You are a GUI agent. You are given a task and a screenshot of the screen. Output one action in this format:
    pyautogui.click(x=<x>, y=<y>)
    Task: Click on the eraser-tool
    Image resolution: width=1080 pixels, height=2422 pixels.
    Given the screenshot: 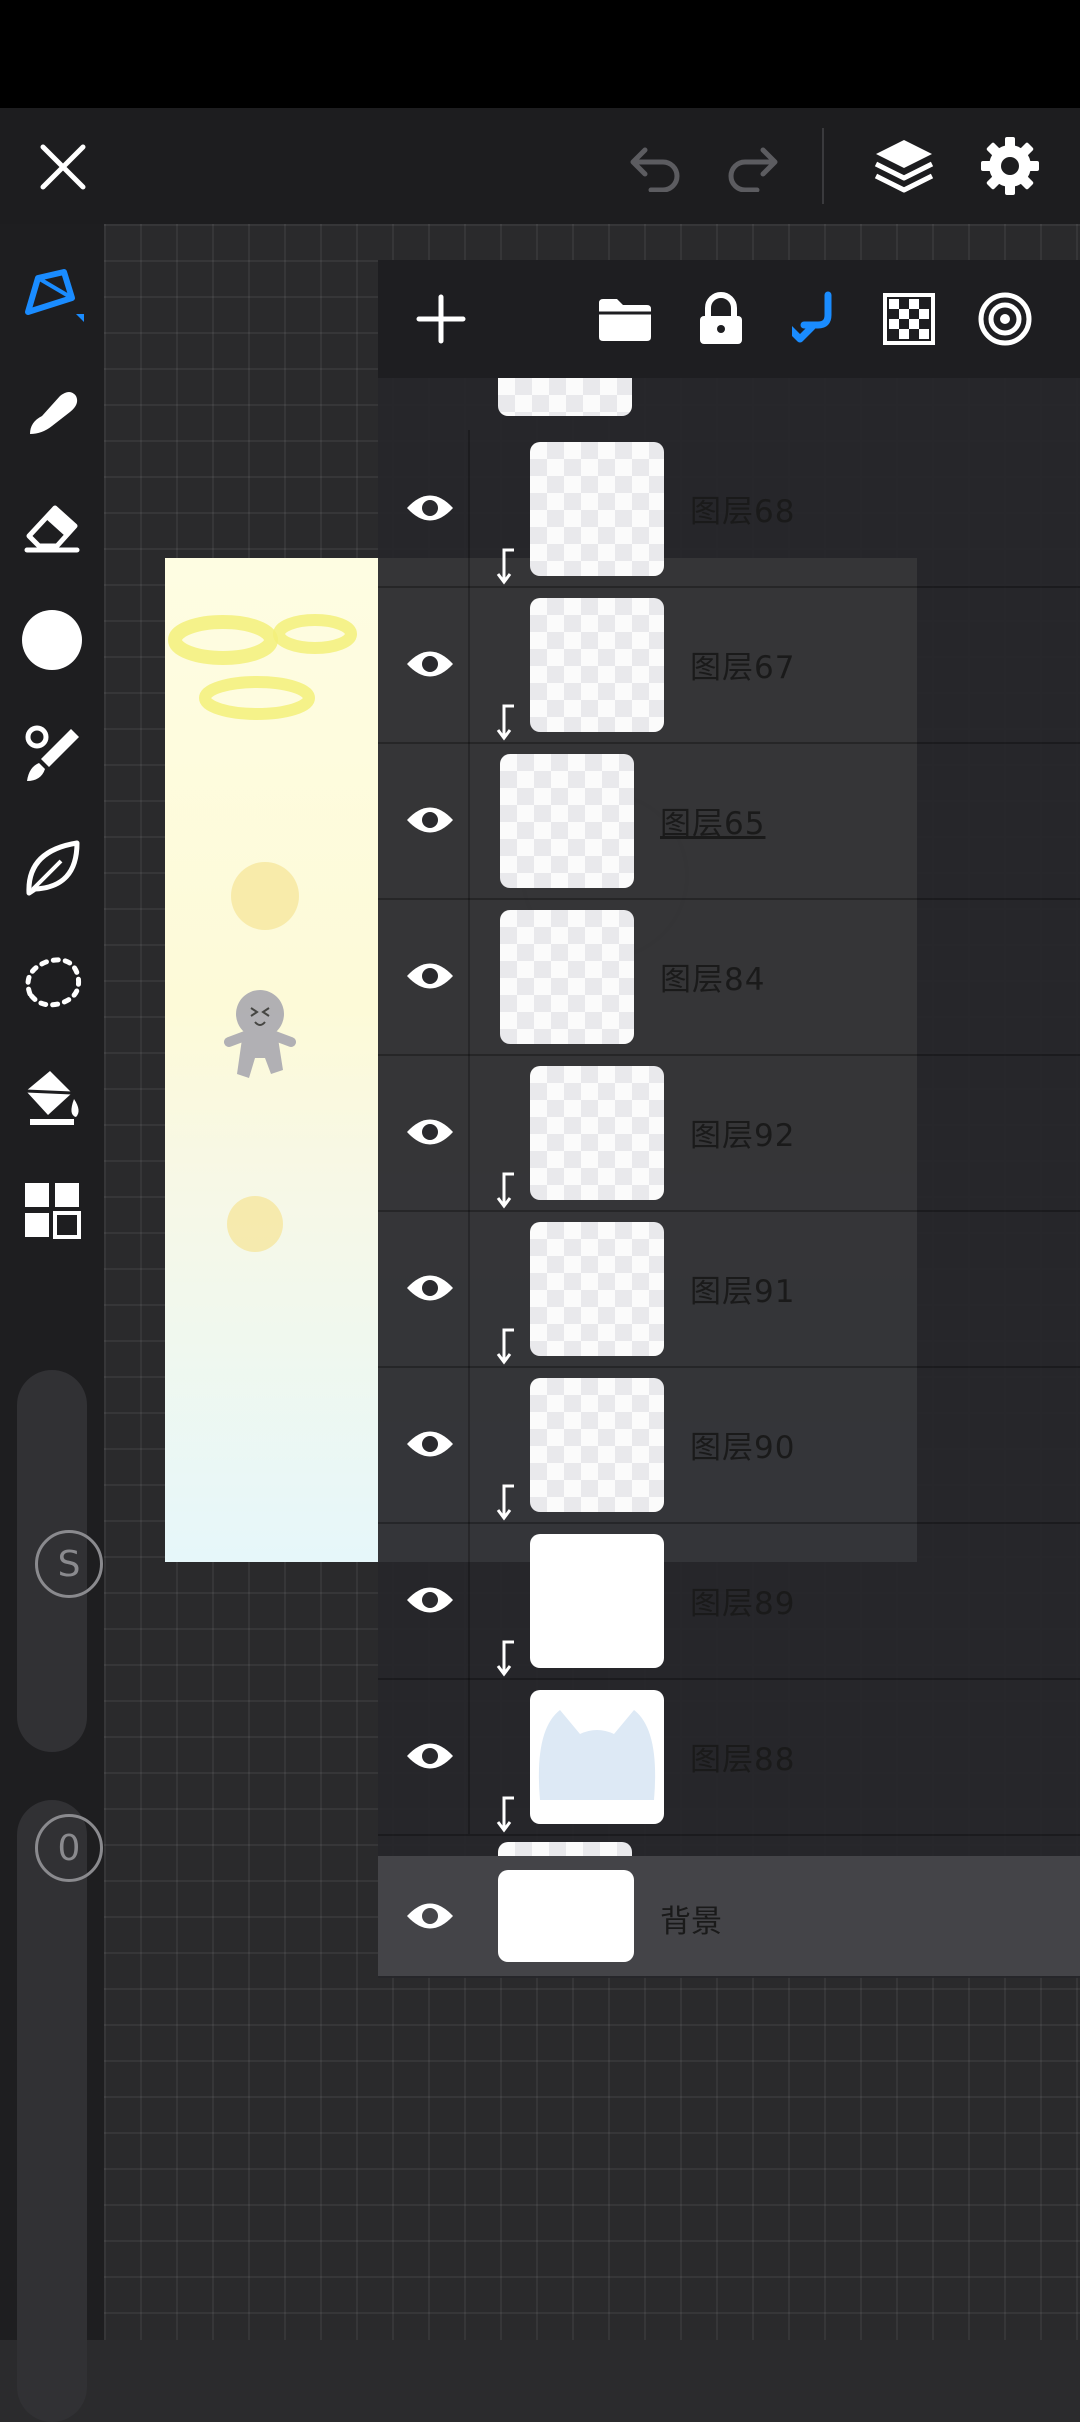 What is the action you would take?
    pyautogui.click(x=52, y=526)
    